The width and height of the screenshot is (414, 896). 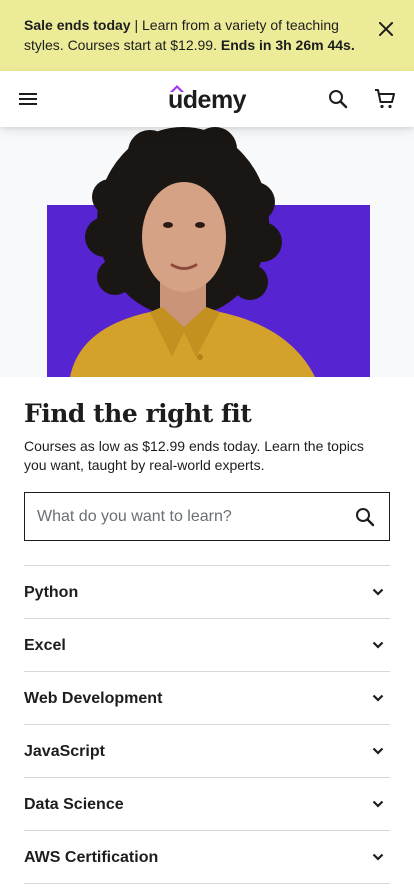 I want to click on logo-text: udemy, so click(x=207, y=100).